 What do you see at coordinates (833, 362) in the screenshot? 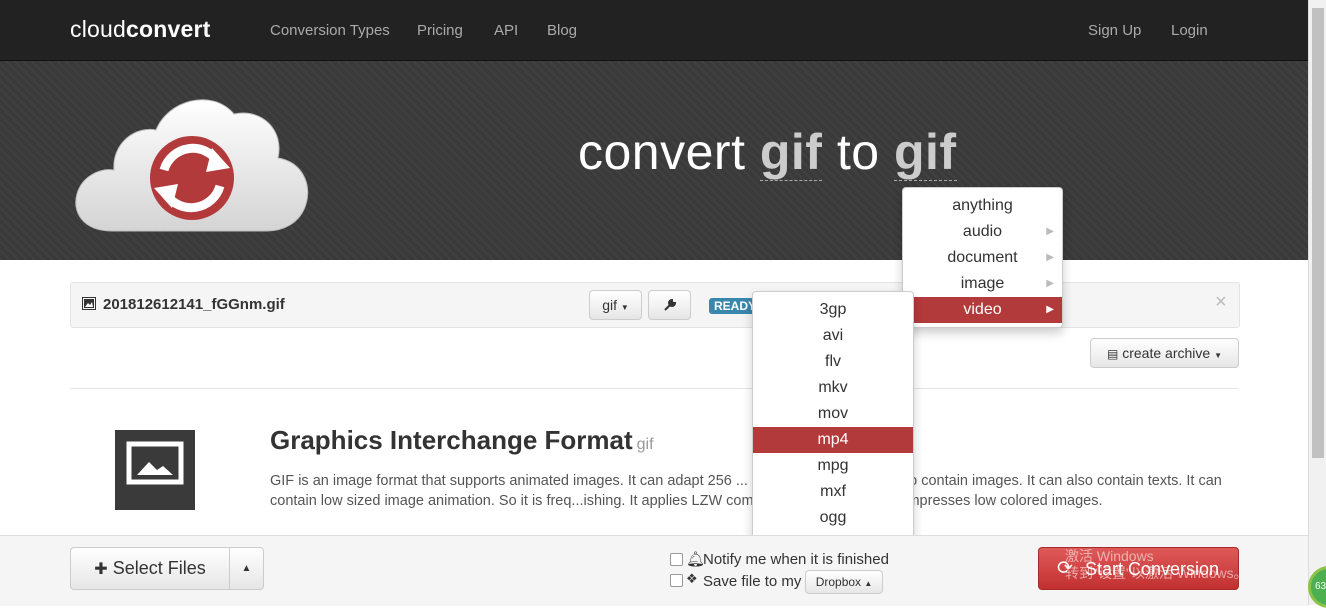
I see `menu-item-flv: flv` at bounding box center [833, 362].